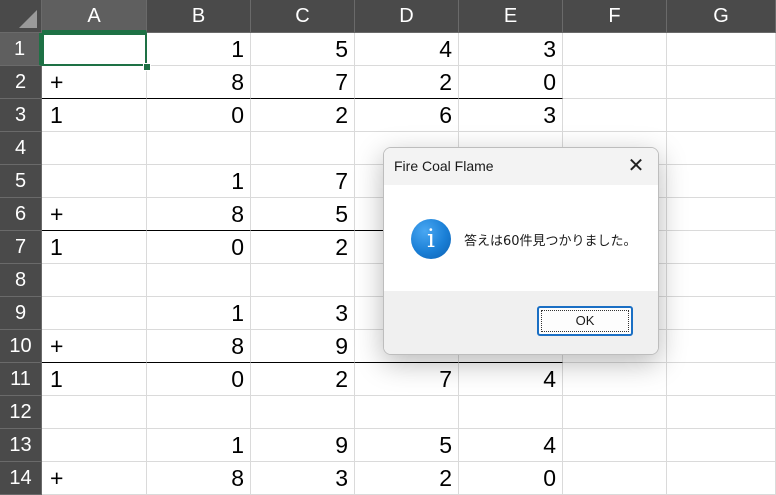  What do you see at coordinates (94, 379) in the screenshot?
I see `cell-a11: 1` at bounding box center [94, 379].